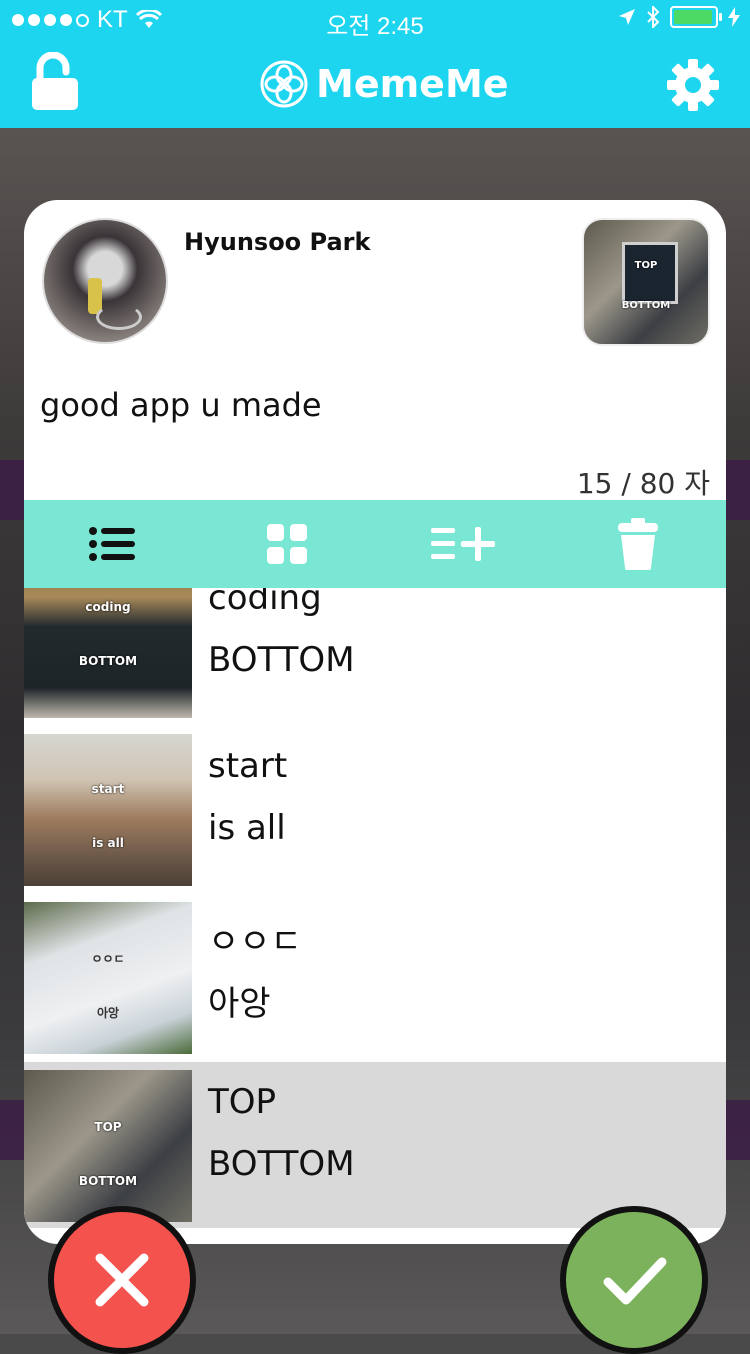 The width and height of the screenshot is (750, 1354). Describe the element at coordinates (646, 282) in the screenshot. I see `selected-meme-preview: TOP BOTTOM` at that location.